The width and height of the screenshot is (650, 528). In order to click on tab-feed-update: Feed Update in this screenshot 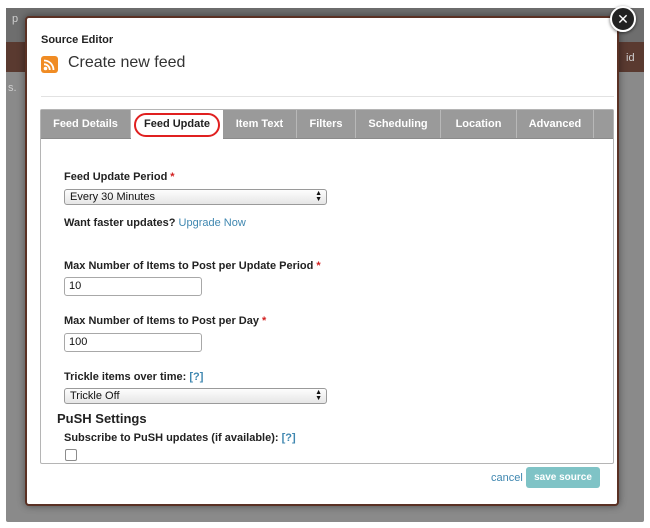, I will do `click(177, 124)`.